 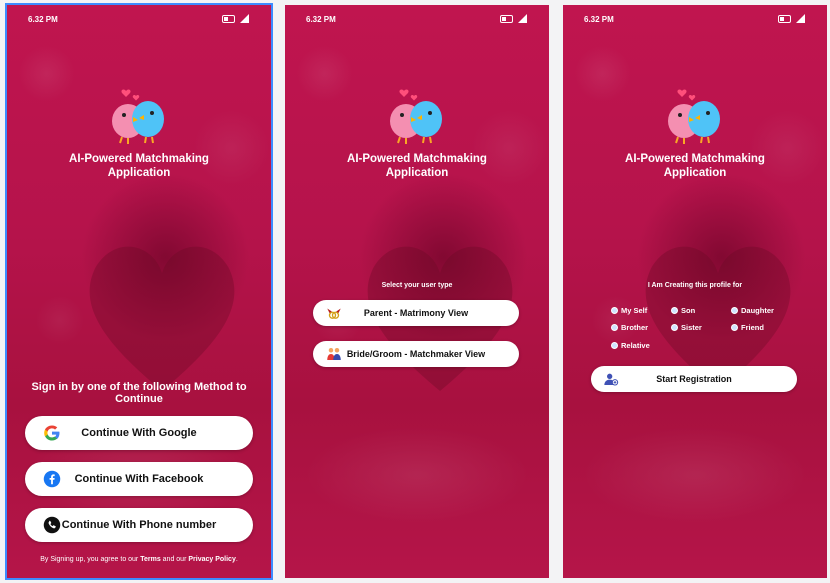 What do you see at coordinates (150, 559) in the screenshot?
I see `terms-link: Terms` at bounding box center [150, 559].